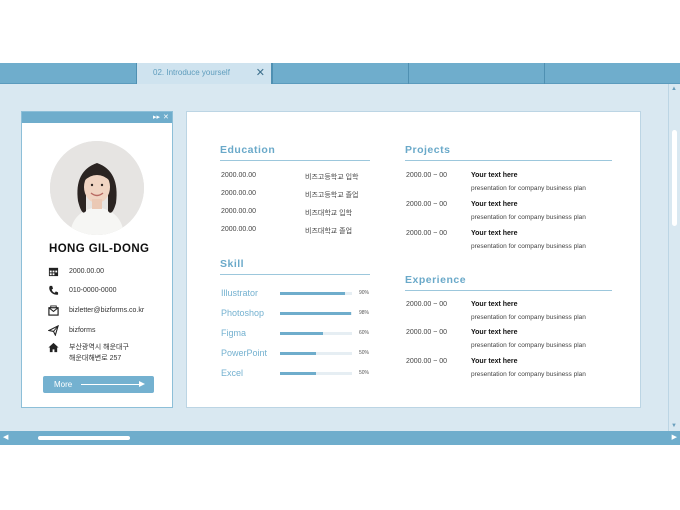 This screenshot has width=680, height=510. Describe the element at coordinates (54, 290) in the screenshot. I see `phone-icon` at that location.